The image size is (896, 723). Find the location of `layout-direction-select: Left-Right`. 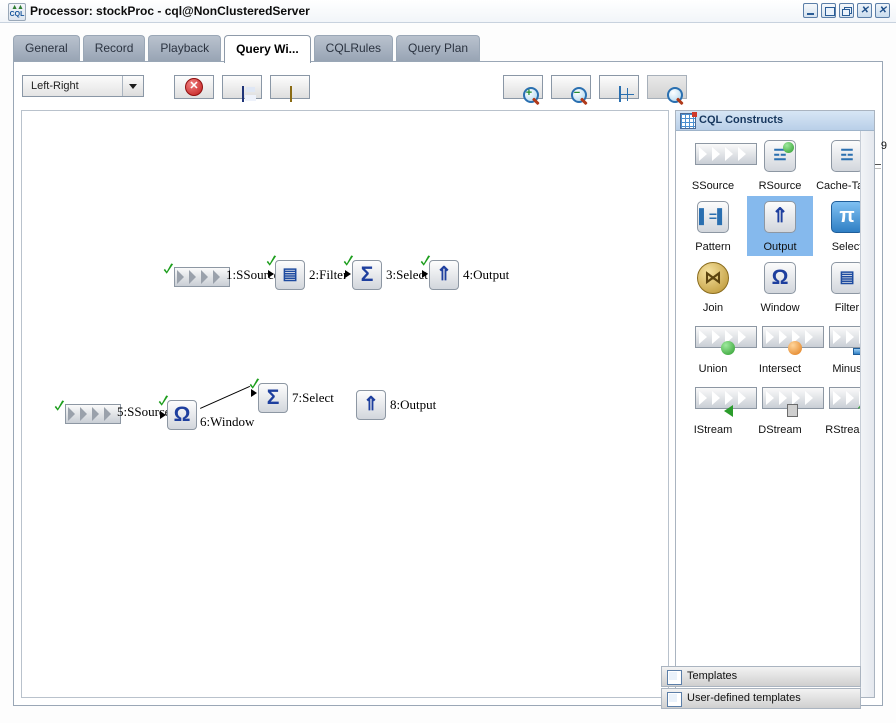

layout-direction-select: Left-Right is located at coordinates (83, 86).